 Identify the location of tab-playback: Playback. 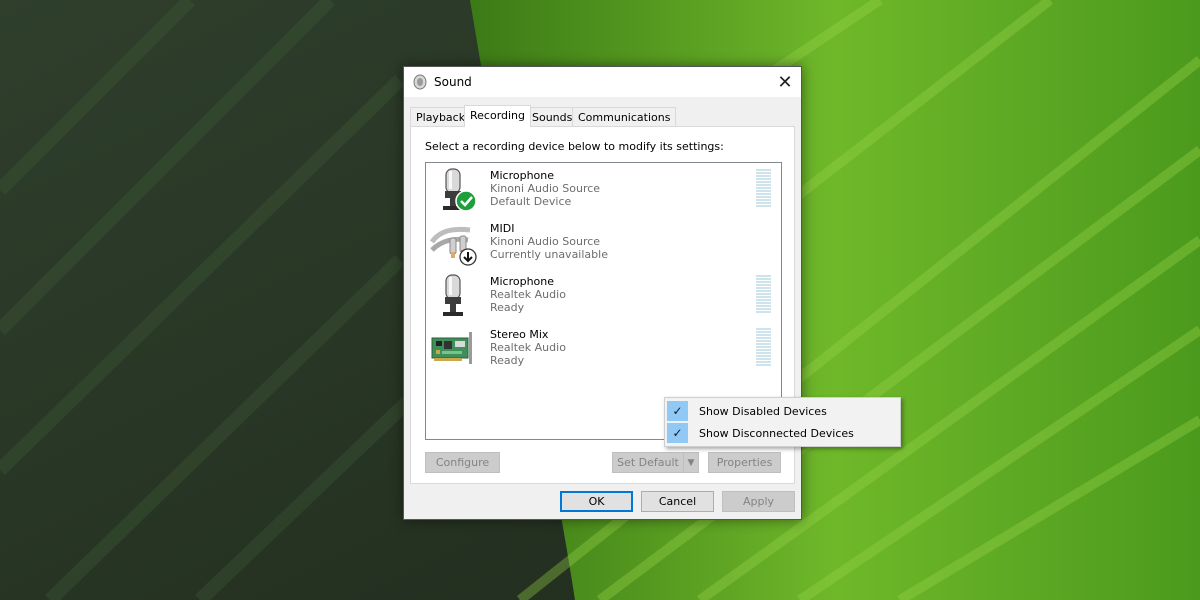
(441, 116).